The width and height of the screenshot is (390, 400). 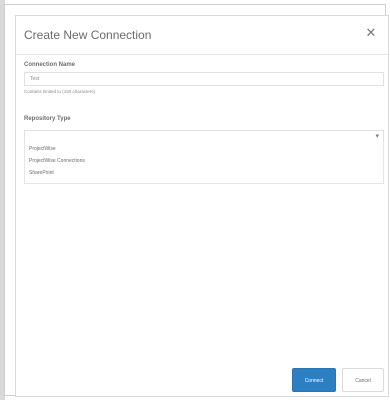 What do you see at coordinates (88, 35) in the screenshot?
I see `dialog-title: Create New Connection` at bounding box center [88, 35].